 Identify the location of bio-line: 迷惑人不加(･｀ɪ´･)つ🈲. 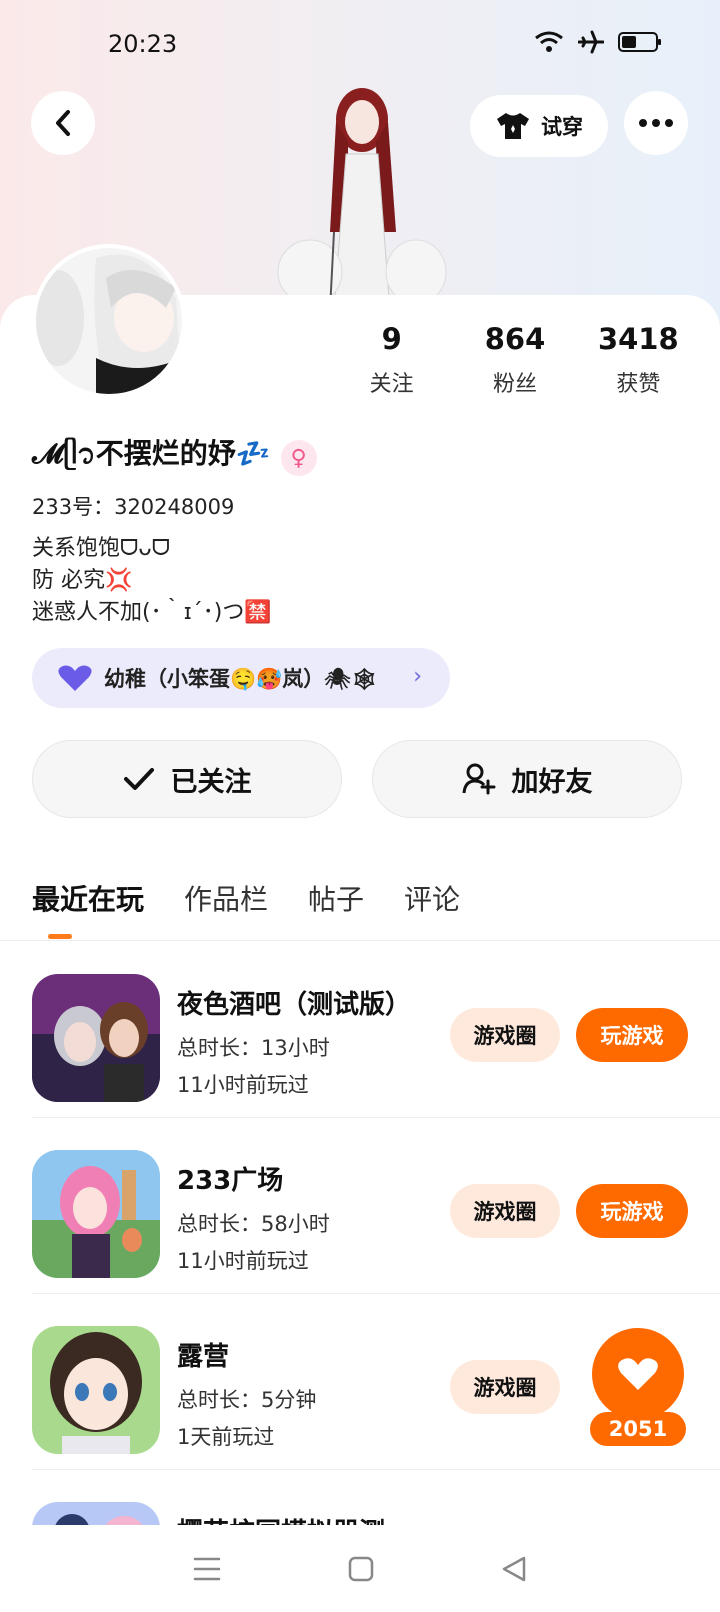
(152, 612).